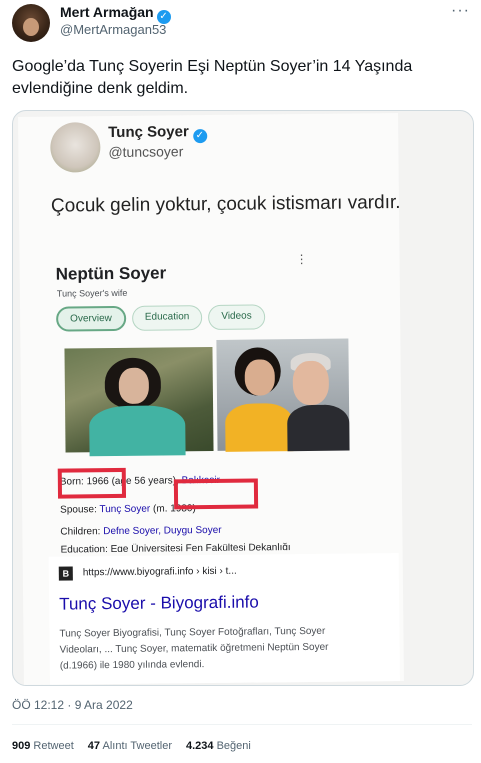 The height and width of the screenshot is (763, 481). I want to click on author-name-text: Mert Armağan, so click(107, 12).